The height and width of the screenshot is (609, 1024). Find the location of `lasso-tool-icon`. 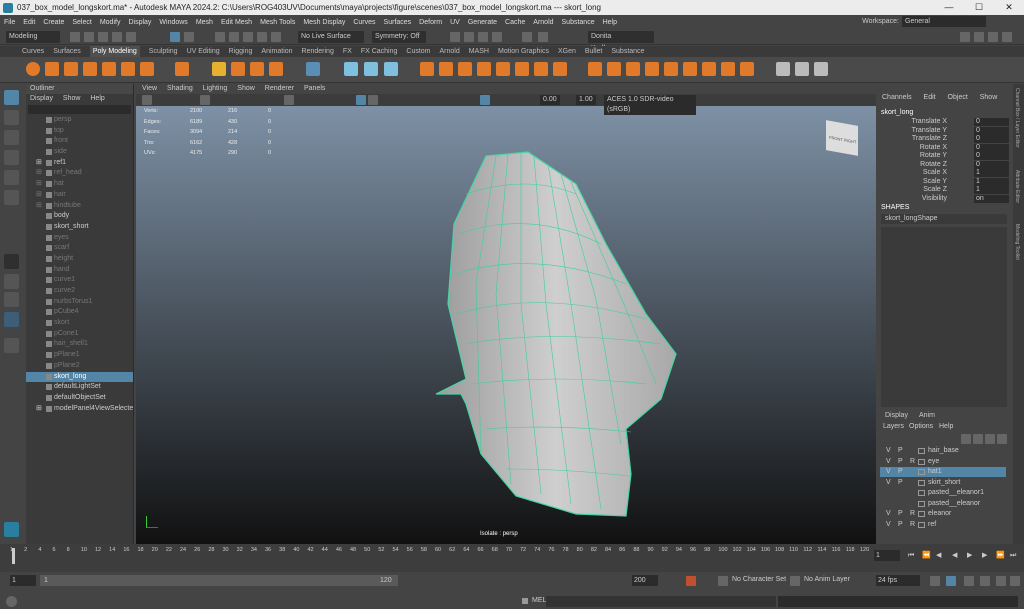

lasso-tool-icon is located at coordinates (11, 117).